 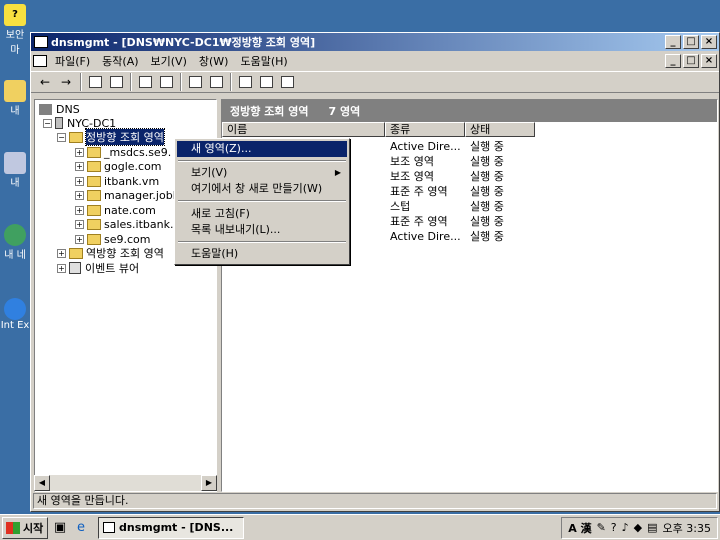 I want to click on tree-node-zone: + sales.itbank., so click(x=124, y=224).